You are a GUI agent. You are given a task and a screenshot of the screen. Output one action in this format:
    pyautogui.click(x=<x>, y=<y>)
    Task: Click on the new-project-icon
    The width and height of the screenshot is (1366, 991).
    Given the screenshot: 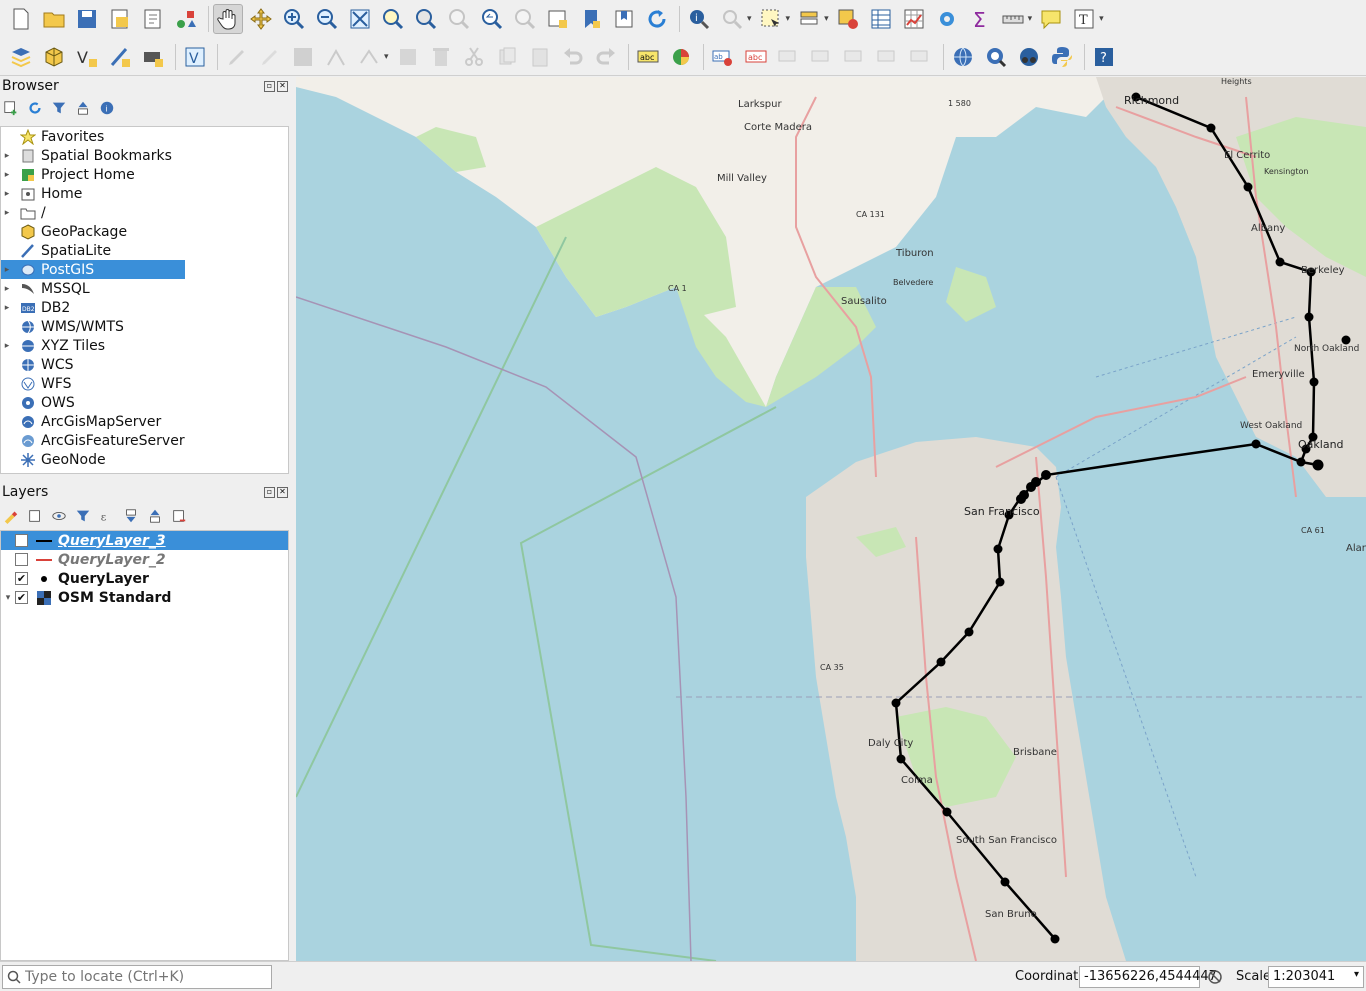 What is the action you would take?
    pyautogui.click(x=21, y=19)
    